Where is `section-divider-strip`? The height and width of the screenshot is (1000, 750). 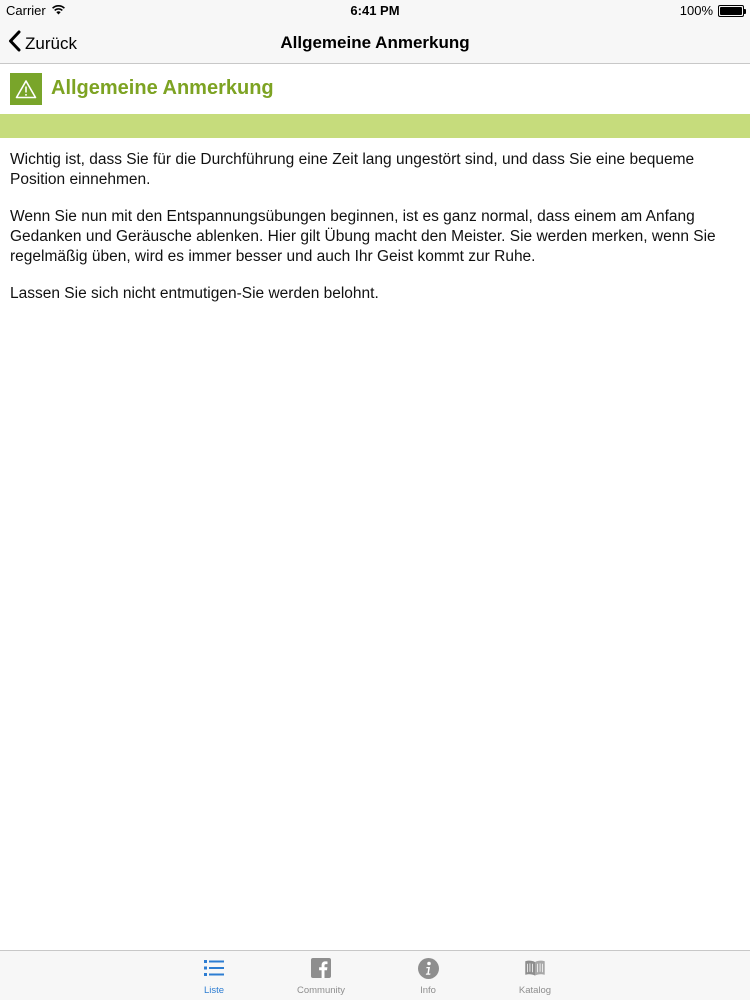 section-divider-strip is located at coordinates (375, 126).